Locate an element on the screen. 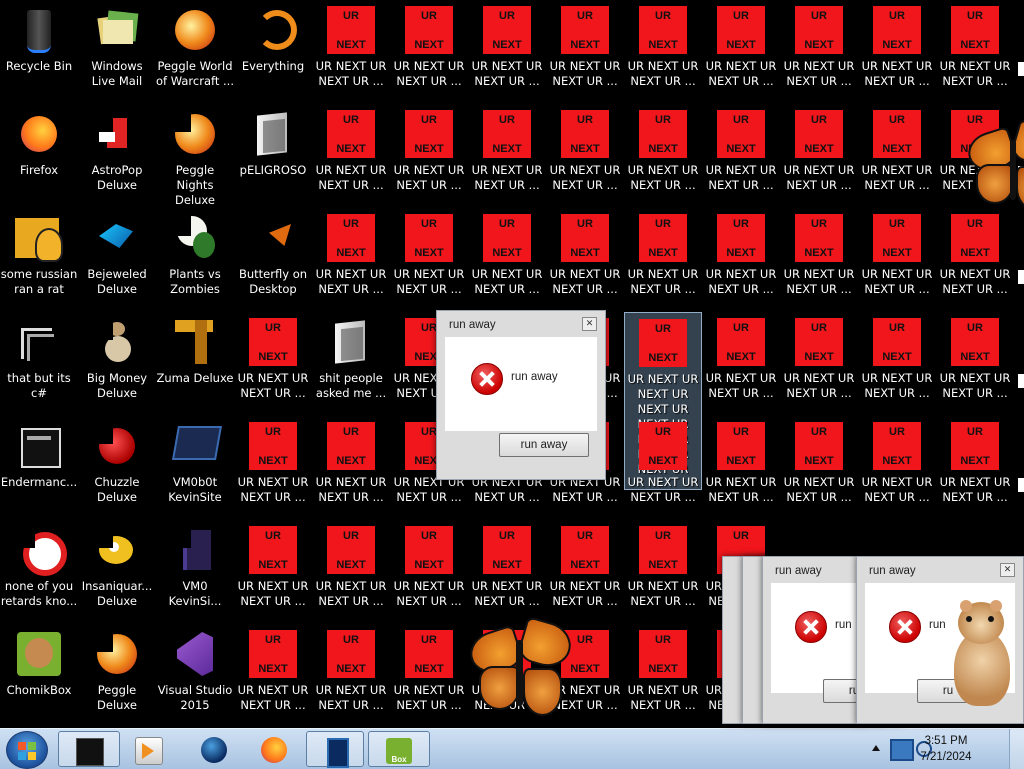 The image size is (1024, 769). desktop-icon-firefox: Firefox is located at coordinates (39, 156).